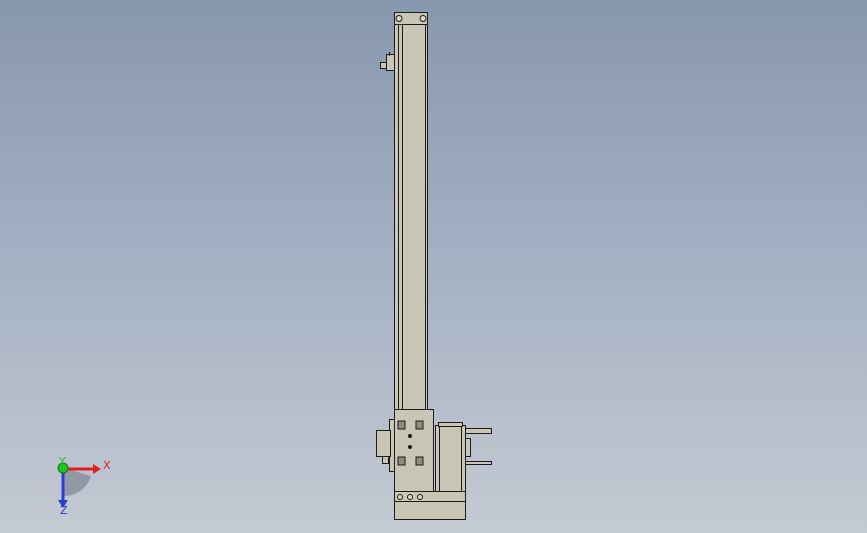 This screenshot has height=533, width=867. I want to click on z-axis-label: Z, so click(64, 510).